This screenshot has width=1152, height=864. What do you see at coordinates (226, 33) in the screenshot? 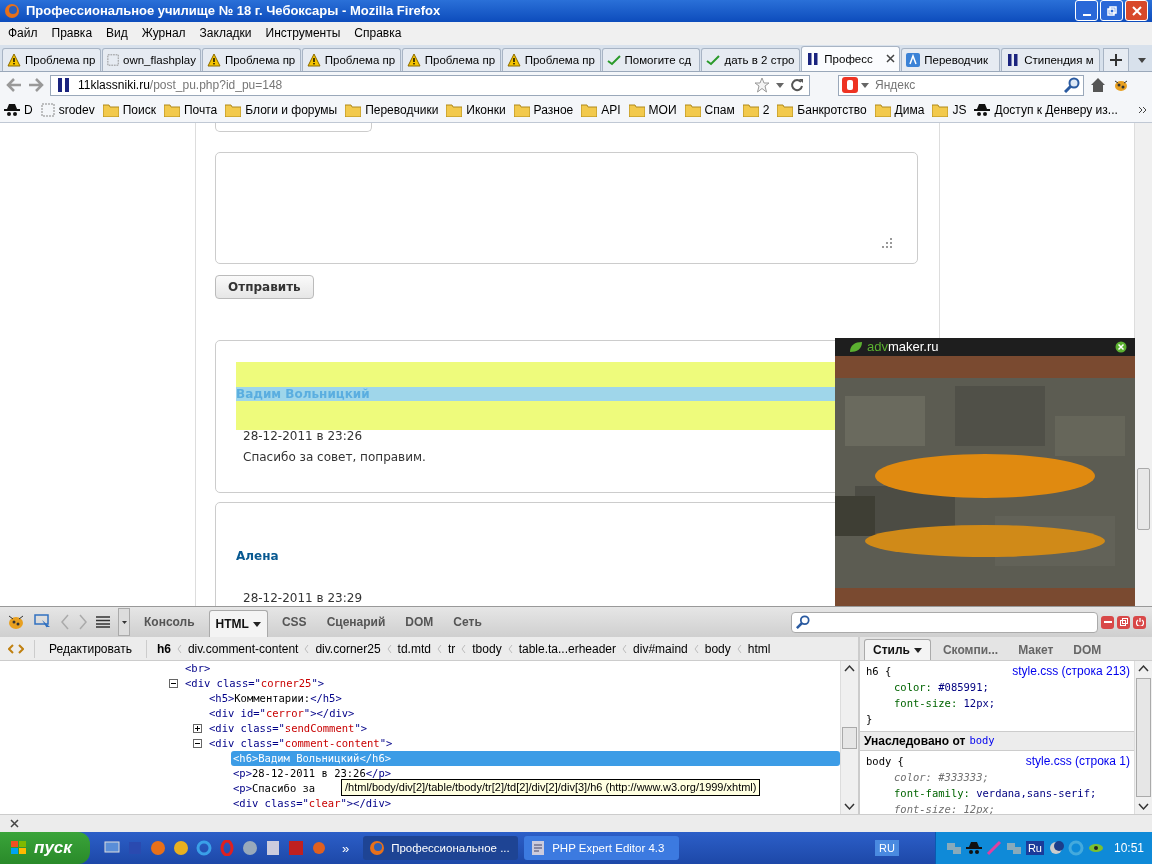
I see `menu-item: Закладки` at bounding box center [226, 33].